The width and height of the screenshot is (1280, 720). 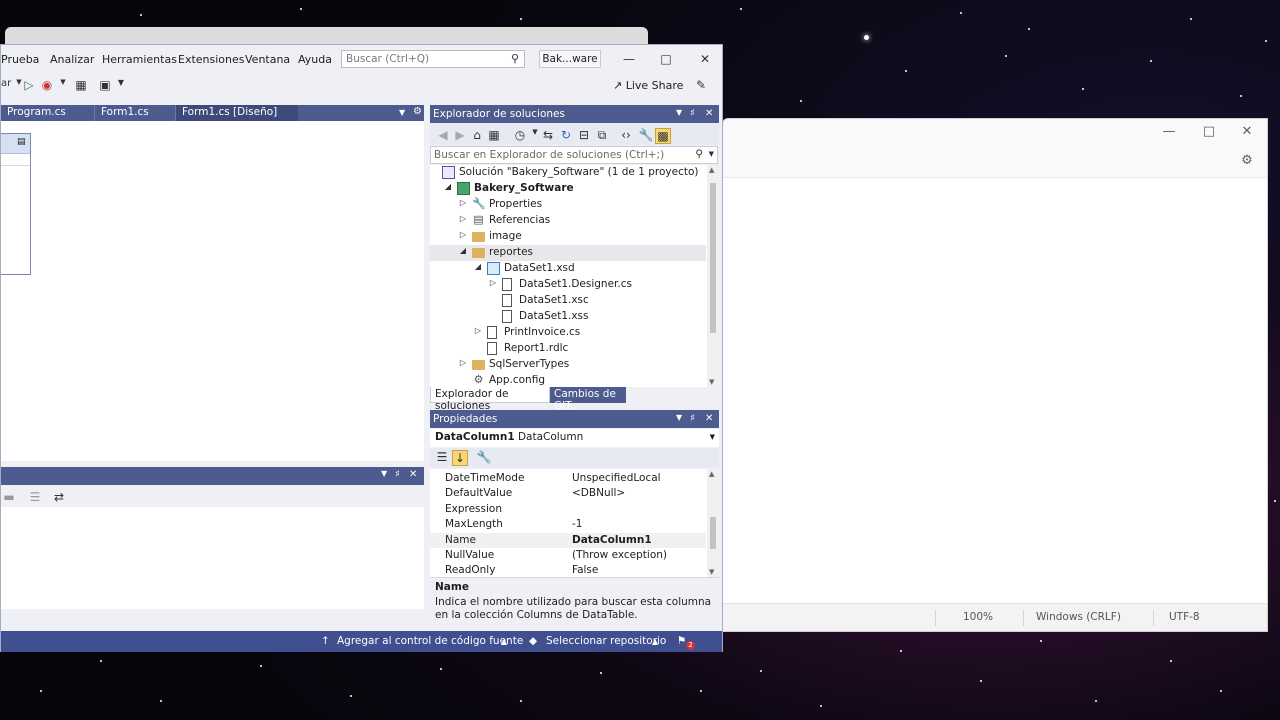 I want to click on encoding: UTF-8, so click(x=1184, y=617).